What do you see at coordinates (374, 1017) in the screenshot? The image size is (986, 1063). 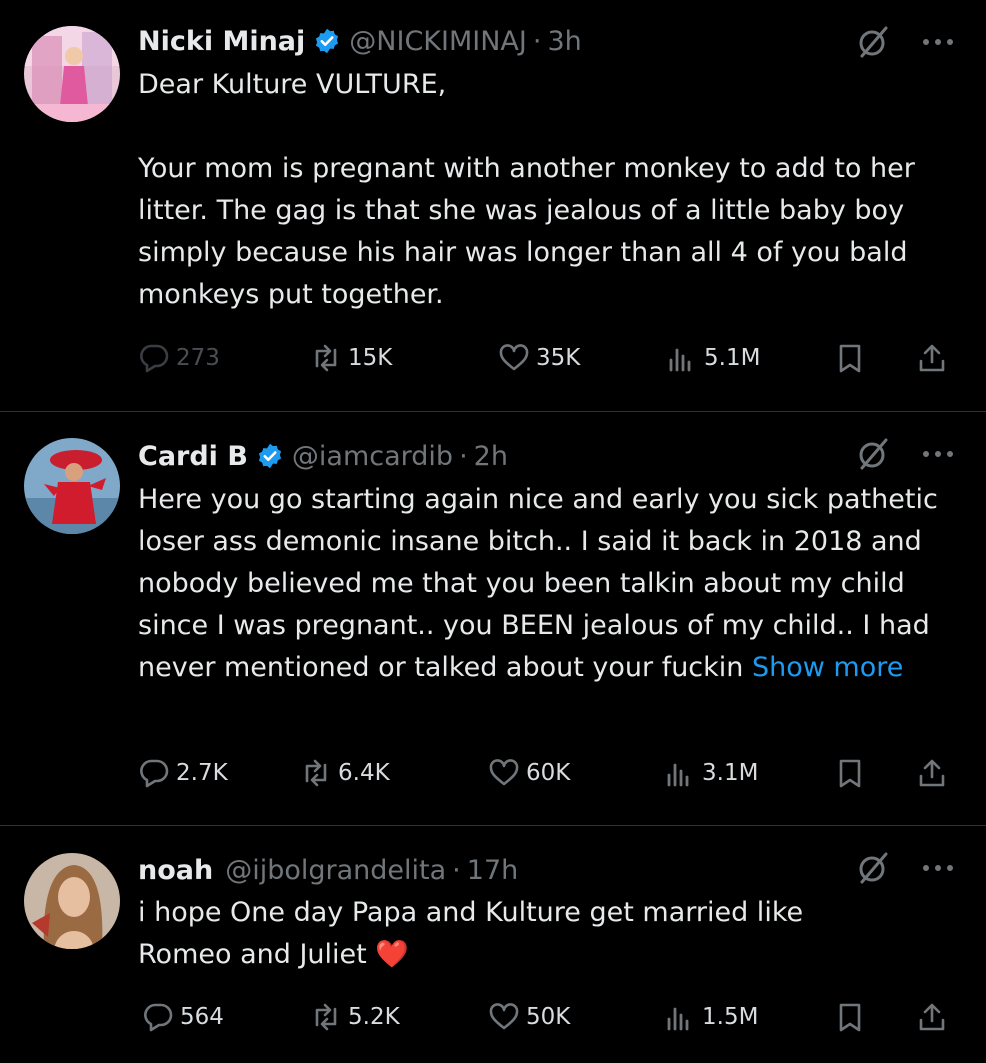 I see `repost-count: 5.2K` at bounding box center [374, 1017].